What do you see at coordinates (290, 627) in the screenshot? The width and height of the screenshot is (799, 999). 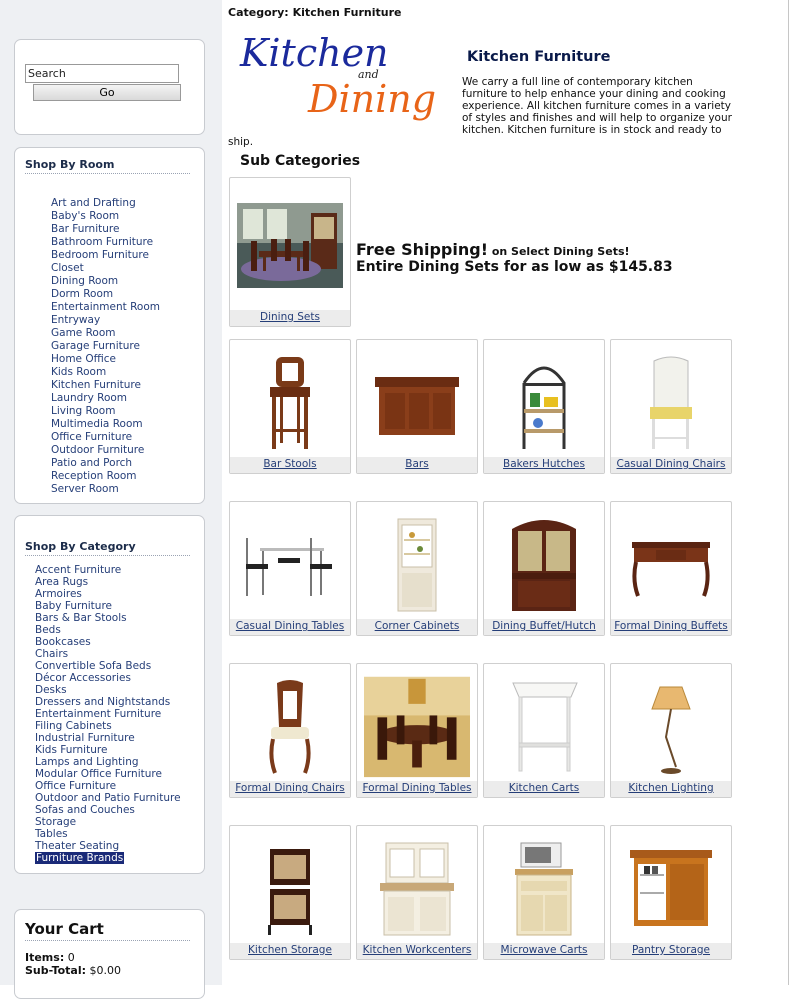 I see `product-link: Casual Dining Tables` at bounding box center [290, 627].